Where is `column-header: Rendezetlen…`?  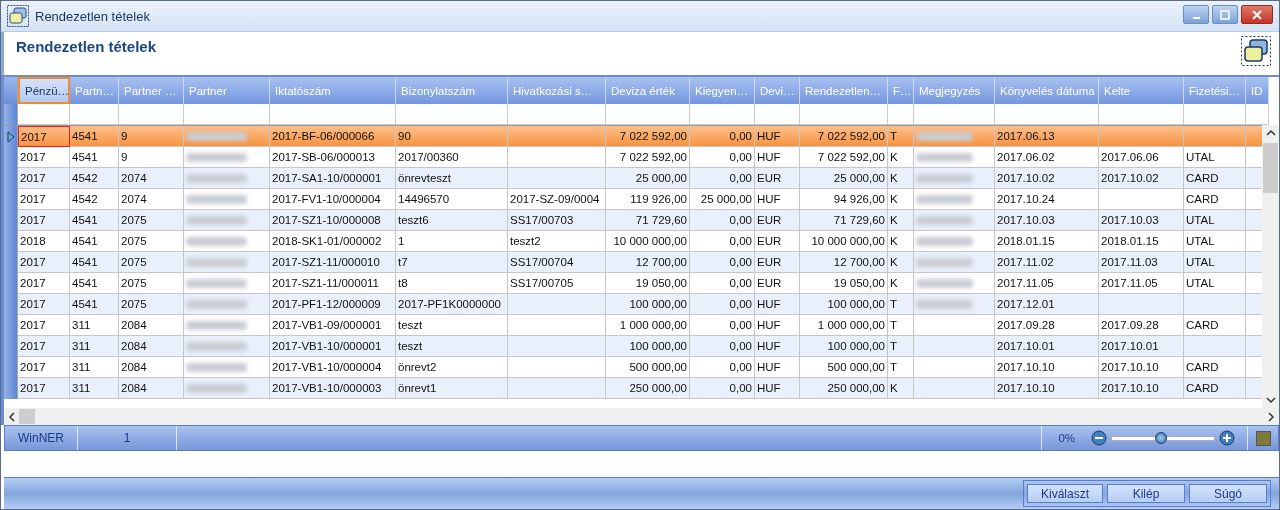 column-header: Rendezetlen… is located at coordinates (844, 90).